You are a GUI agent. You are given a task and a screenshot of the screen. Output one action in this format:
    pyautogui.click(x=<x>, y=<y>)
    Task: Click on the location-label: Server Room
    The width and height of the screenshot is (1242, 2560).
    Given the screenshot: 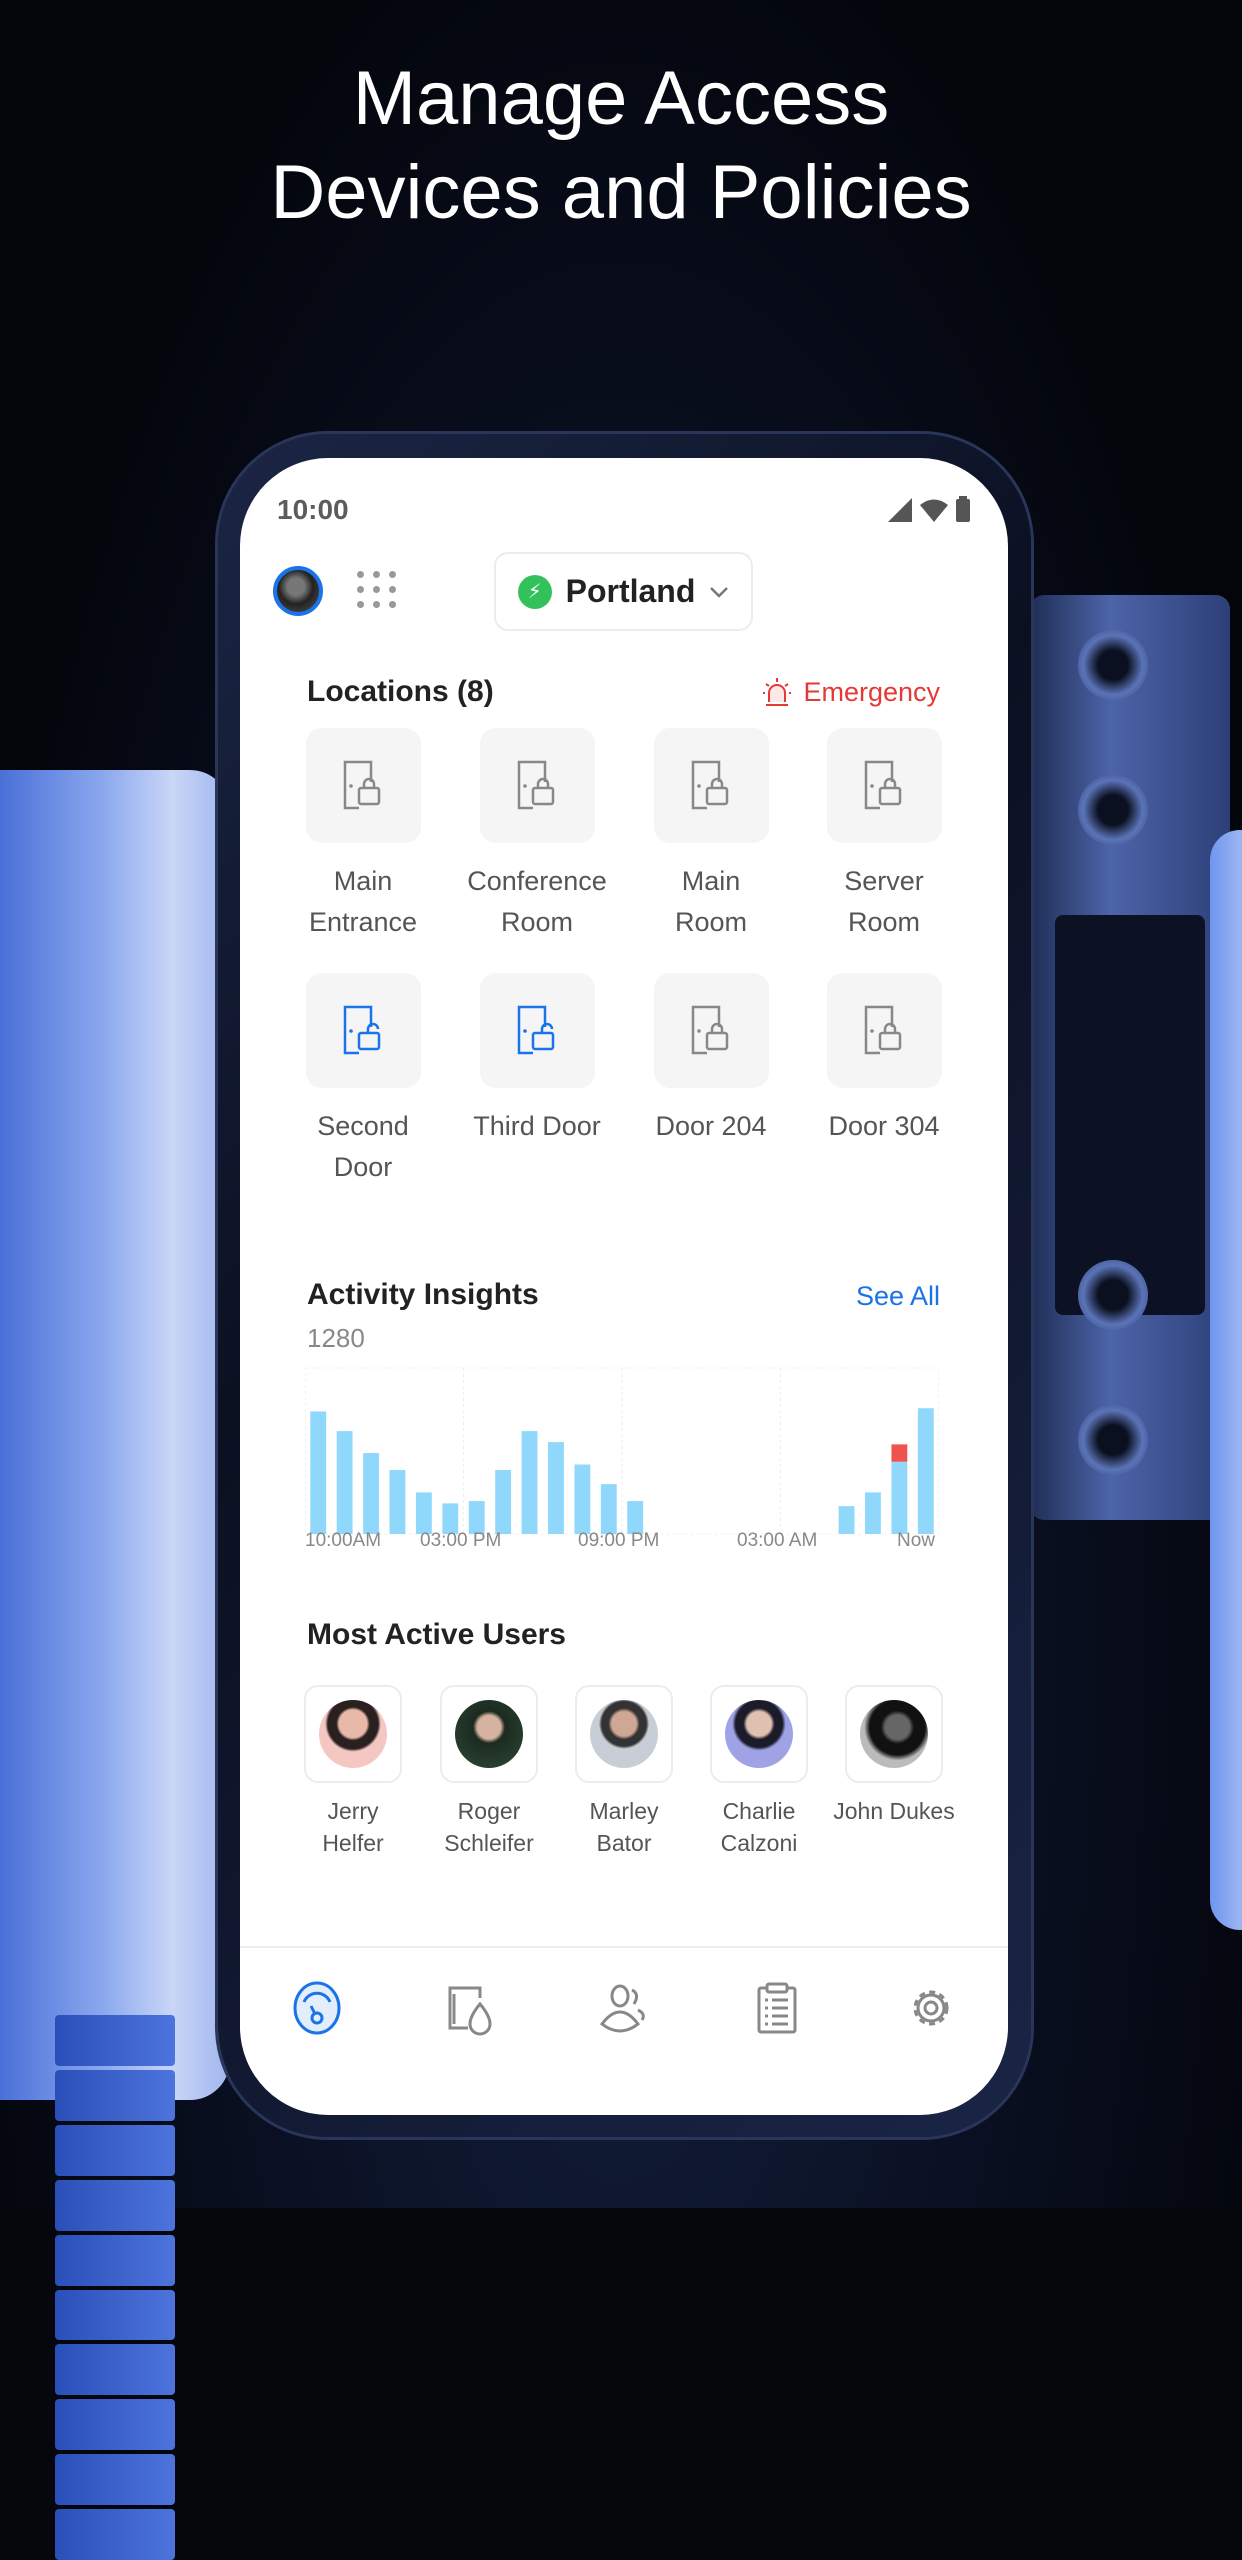 What is the action you would take?
    pyautogui.click(x=884, y=901)
    